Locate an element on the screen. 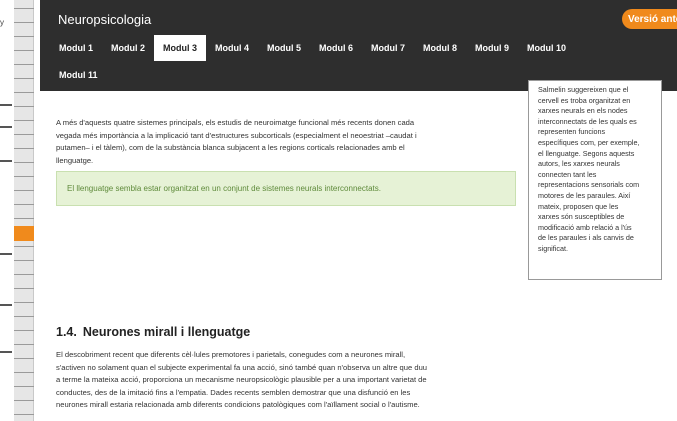 Image resolution: width=677 pixels, height=421 pixels. text-line: llenguatge. is located at coordinates (75, 160).